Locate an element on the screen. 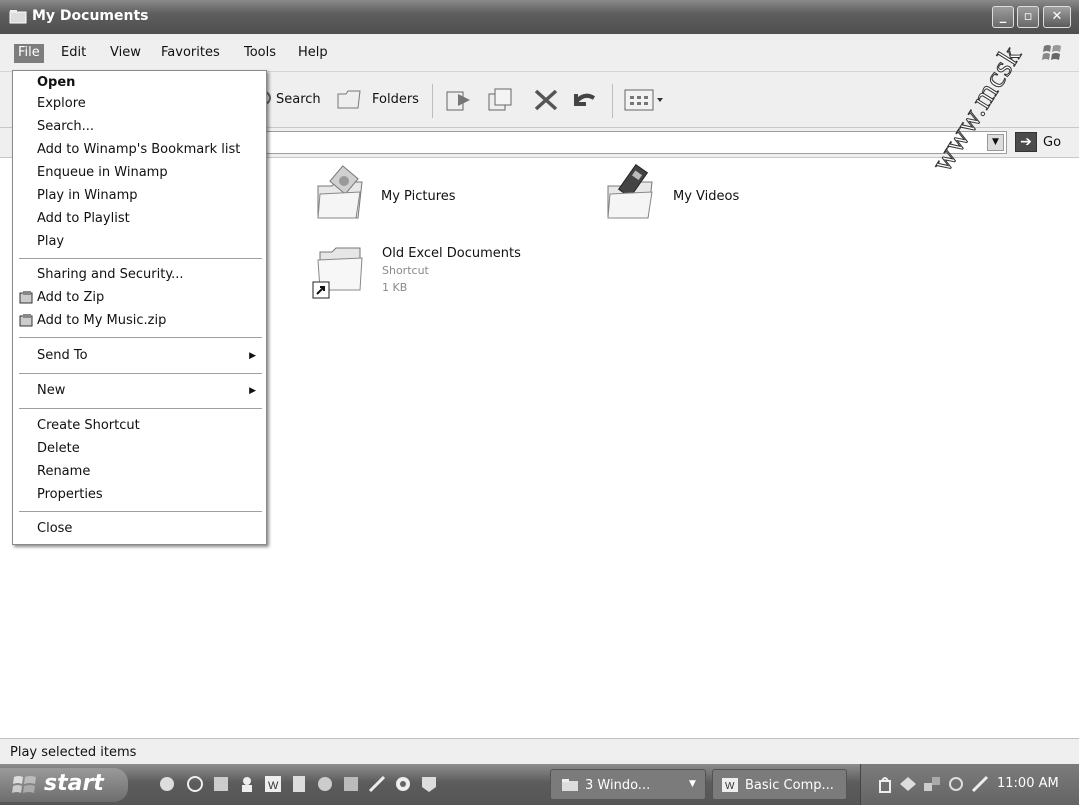 This screenshot has width=1079, height=805. item-label: My Videos is located at coordinates (706, 196).